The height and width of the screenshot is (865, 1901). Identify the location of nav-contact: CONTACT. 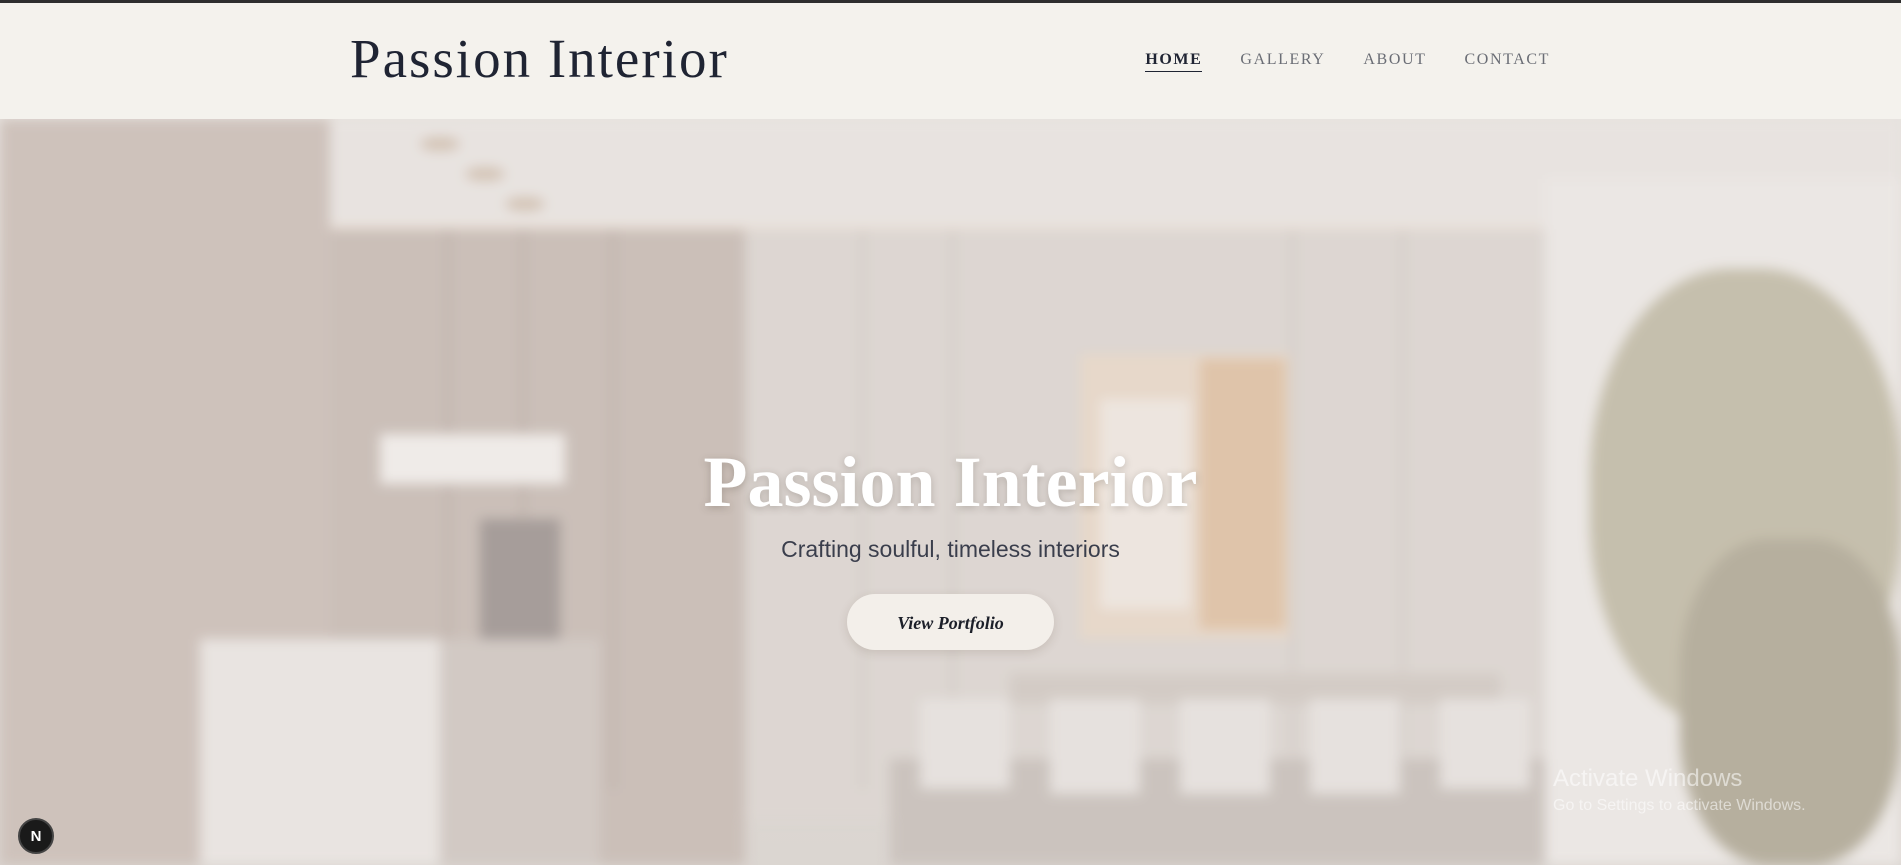
(1507, 61).